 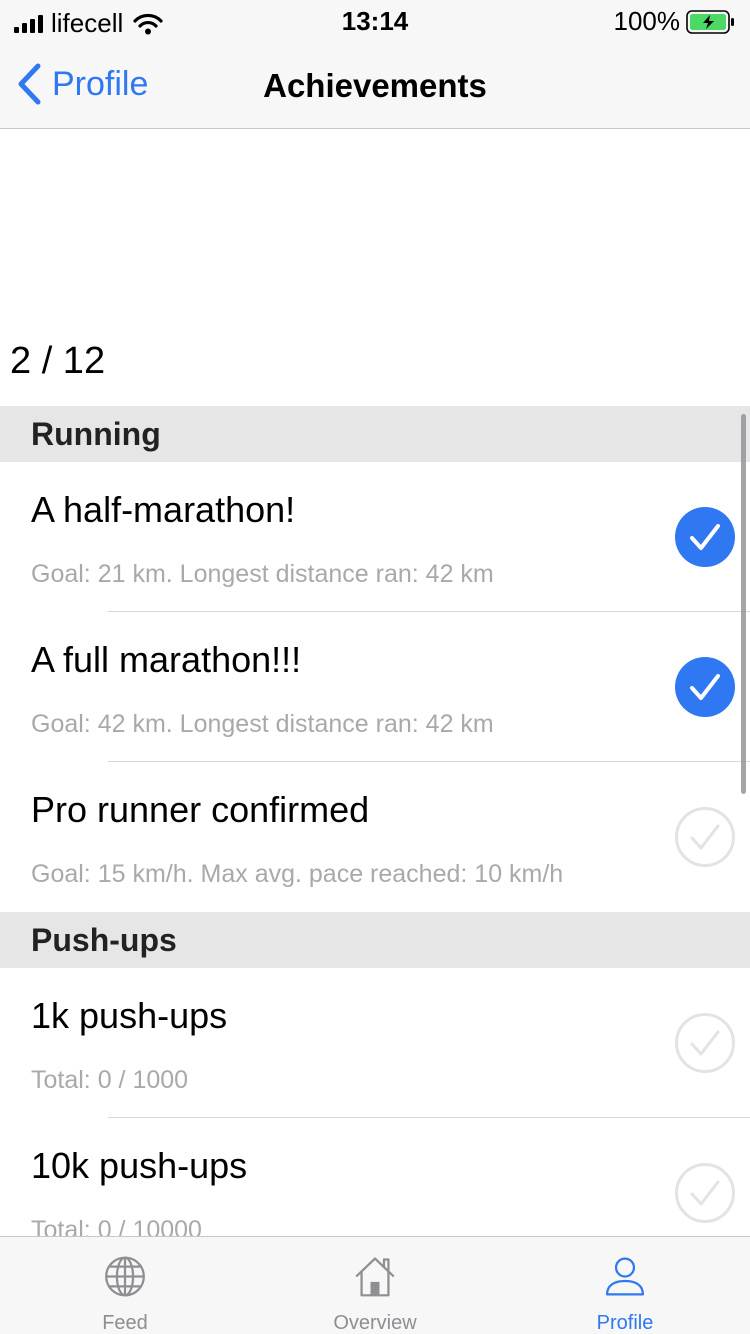 What do you see at coordinates (375, 940) in the screenshot?
I see `section-header-push-ups: Push-ups` at bounding box center [375, 940].